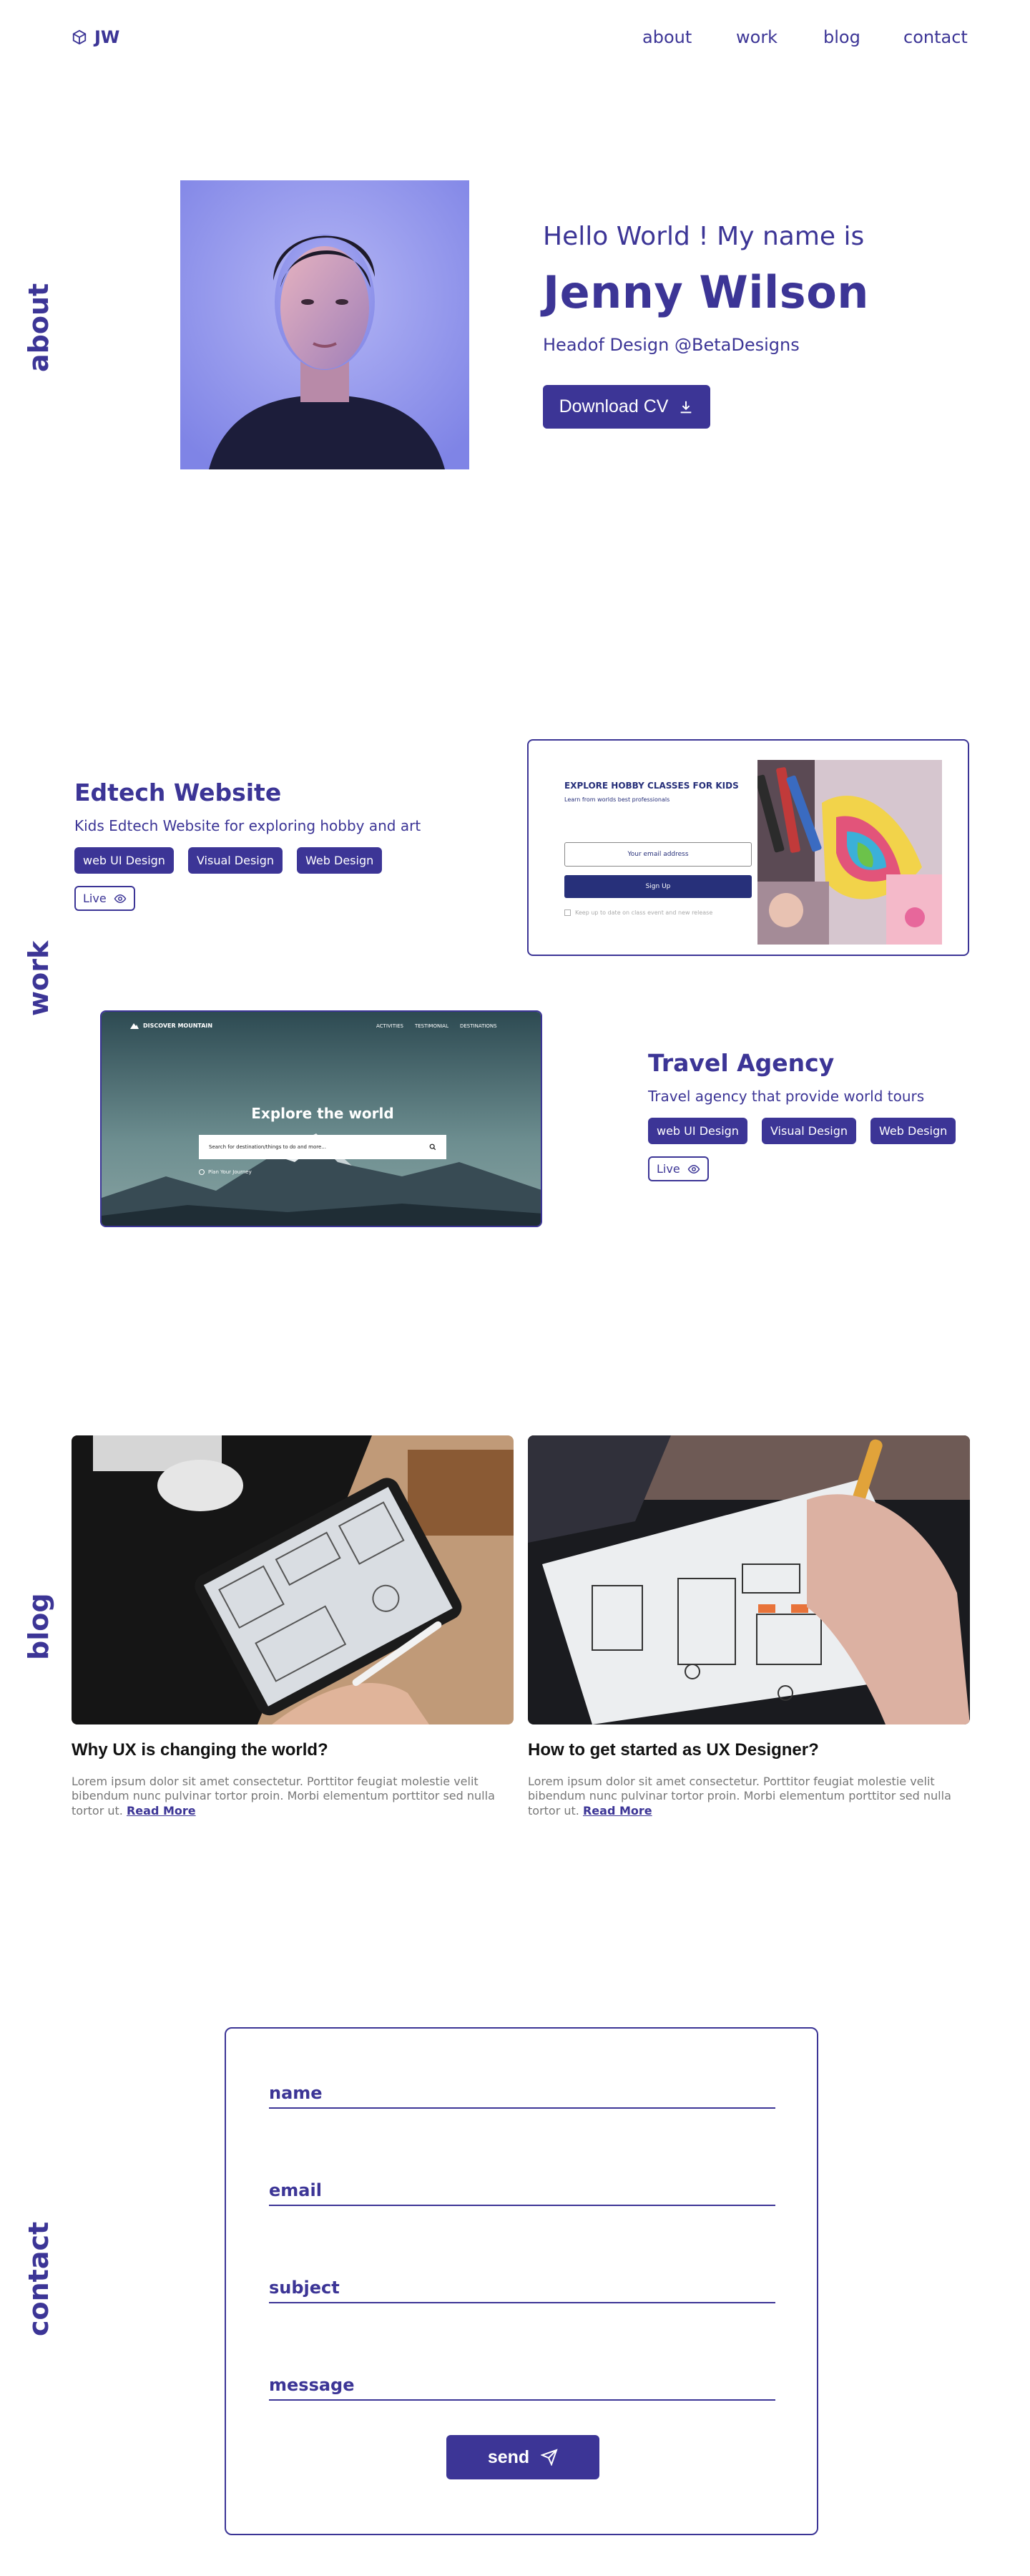 The height and width of the screenshot is (2576, 1030). What do you see at coordinates (742, 1063) in the screenshot?
I see `project-title: Travel Agency` at bounding box center [742, 1063].